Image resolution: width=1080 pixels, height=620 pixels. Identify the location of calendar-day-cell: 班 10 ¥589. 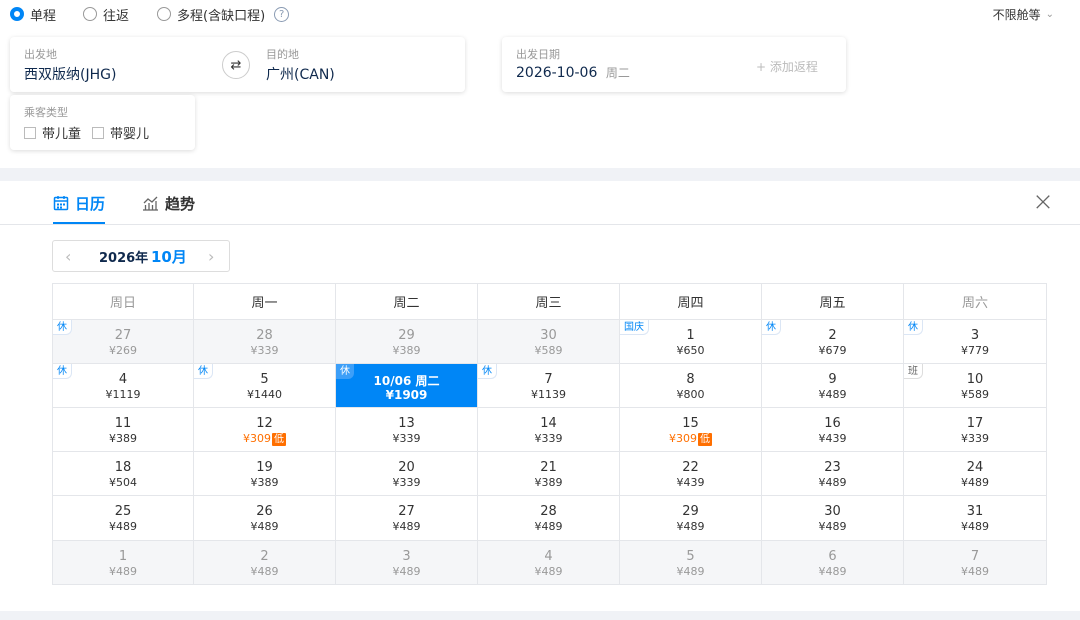
(975, 386).